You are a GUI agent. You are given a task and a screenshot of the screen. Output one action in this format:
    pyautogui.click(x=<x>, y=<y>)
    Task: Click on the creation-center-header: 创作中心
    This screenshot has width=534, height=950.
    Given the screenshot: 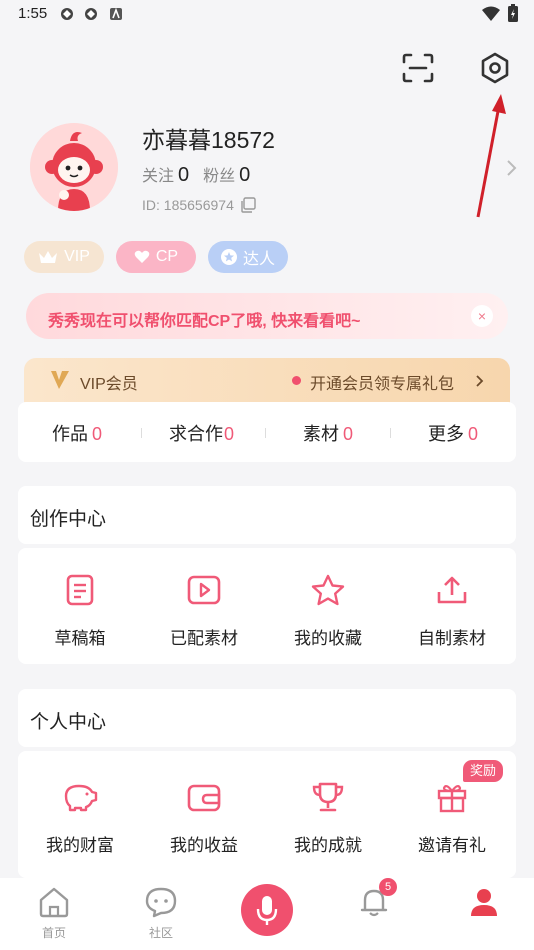 What is the action you would take?
    pyautogui.click(x=267, y=515)
    